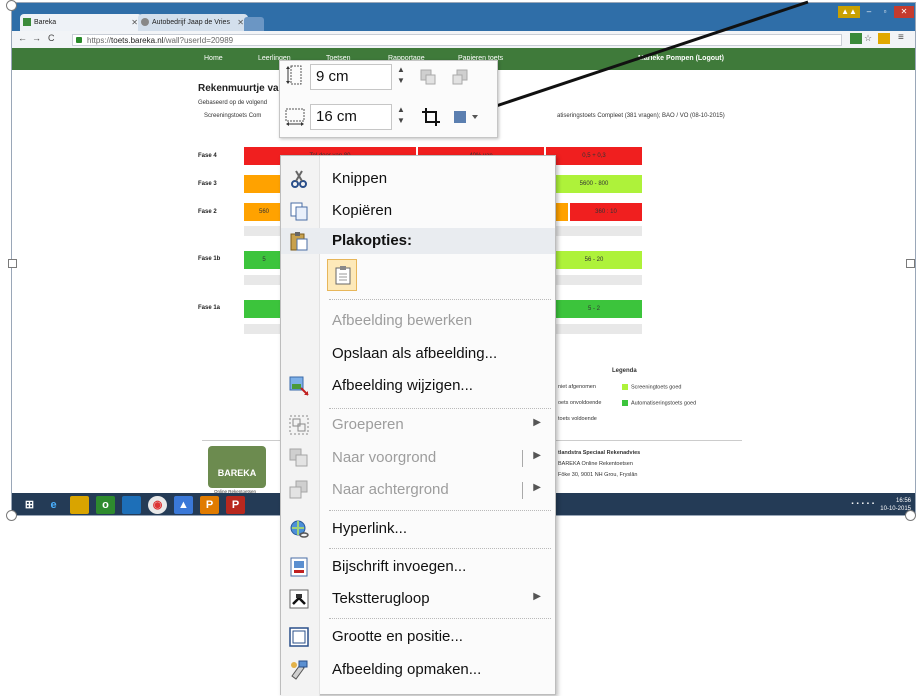 The height and width of the screenshot is (696, 917). What do you see at coordinates (209, 259) in the screenshot?
I see `phase-label: Fase 1b` at bounding box center [209, 259].